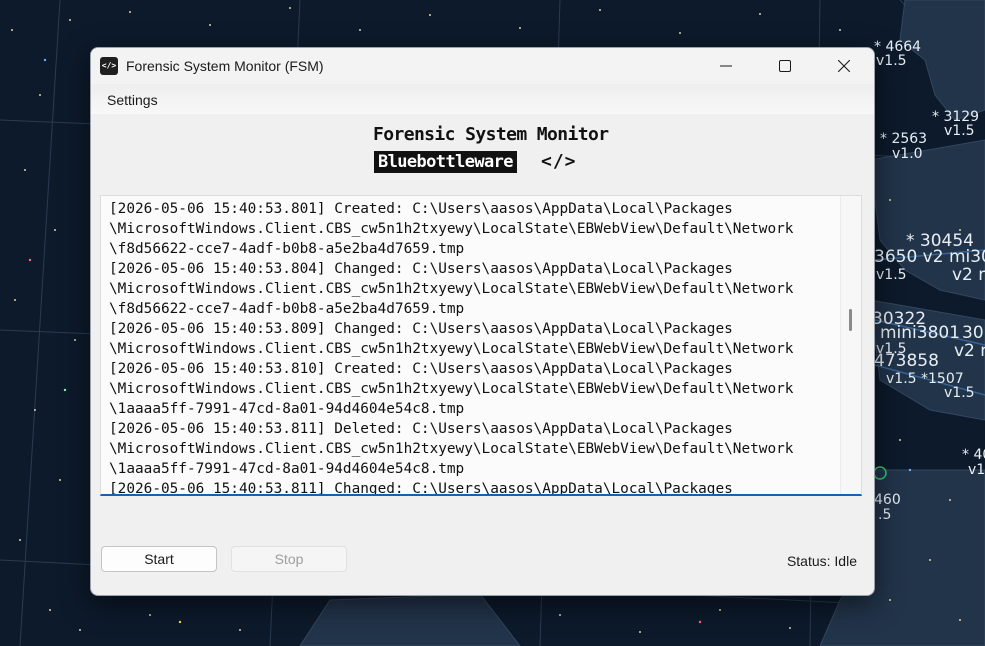 This screenshot has width=985, height=646. I want to click on map-label: v1.5 *1507, so click(925, 379).